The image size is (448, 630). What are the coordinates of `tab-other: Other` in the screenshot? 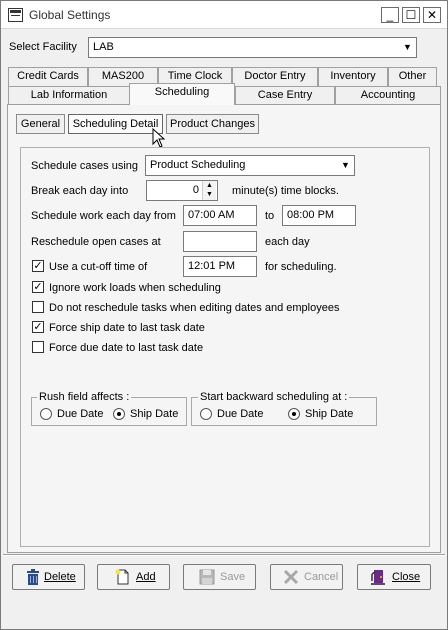 It's located at (412, 76).